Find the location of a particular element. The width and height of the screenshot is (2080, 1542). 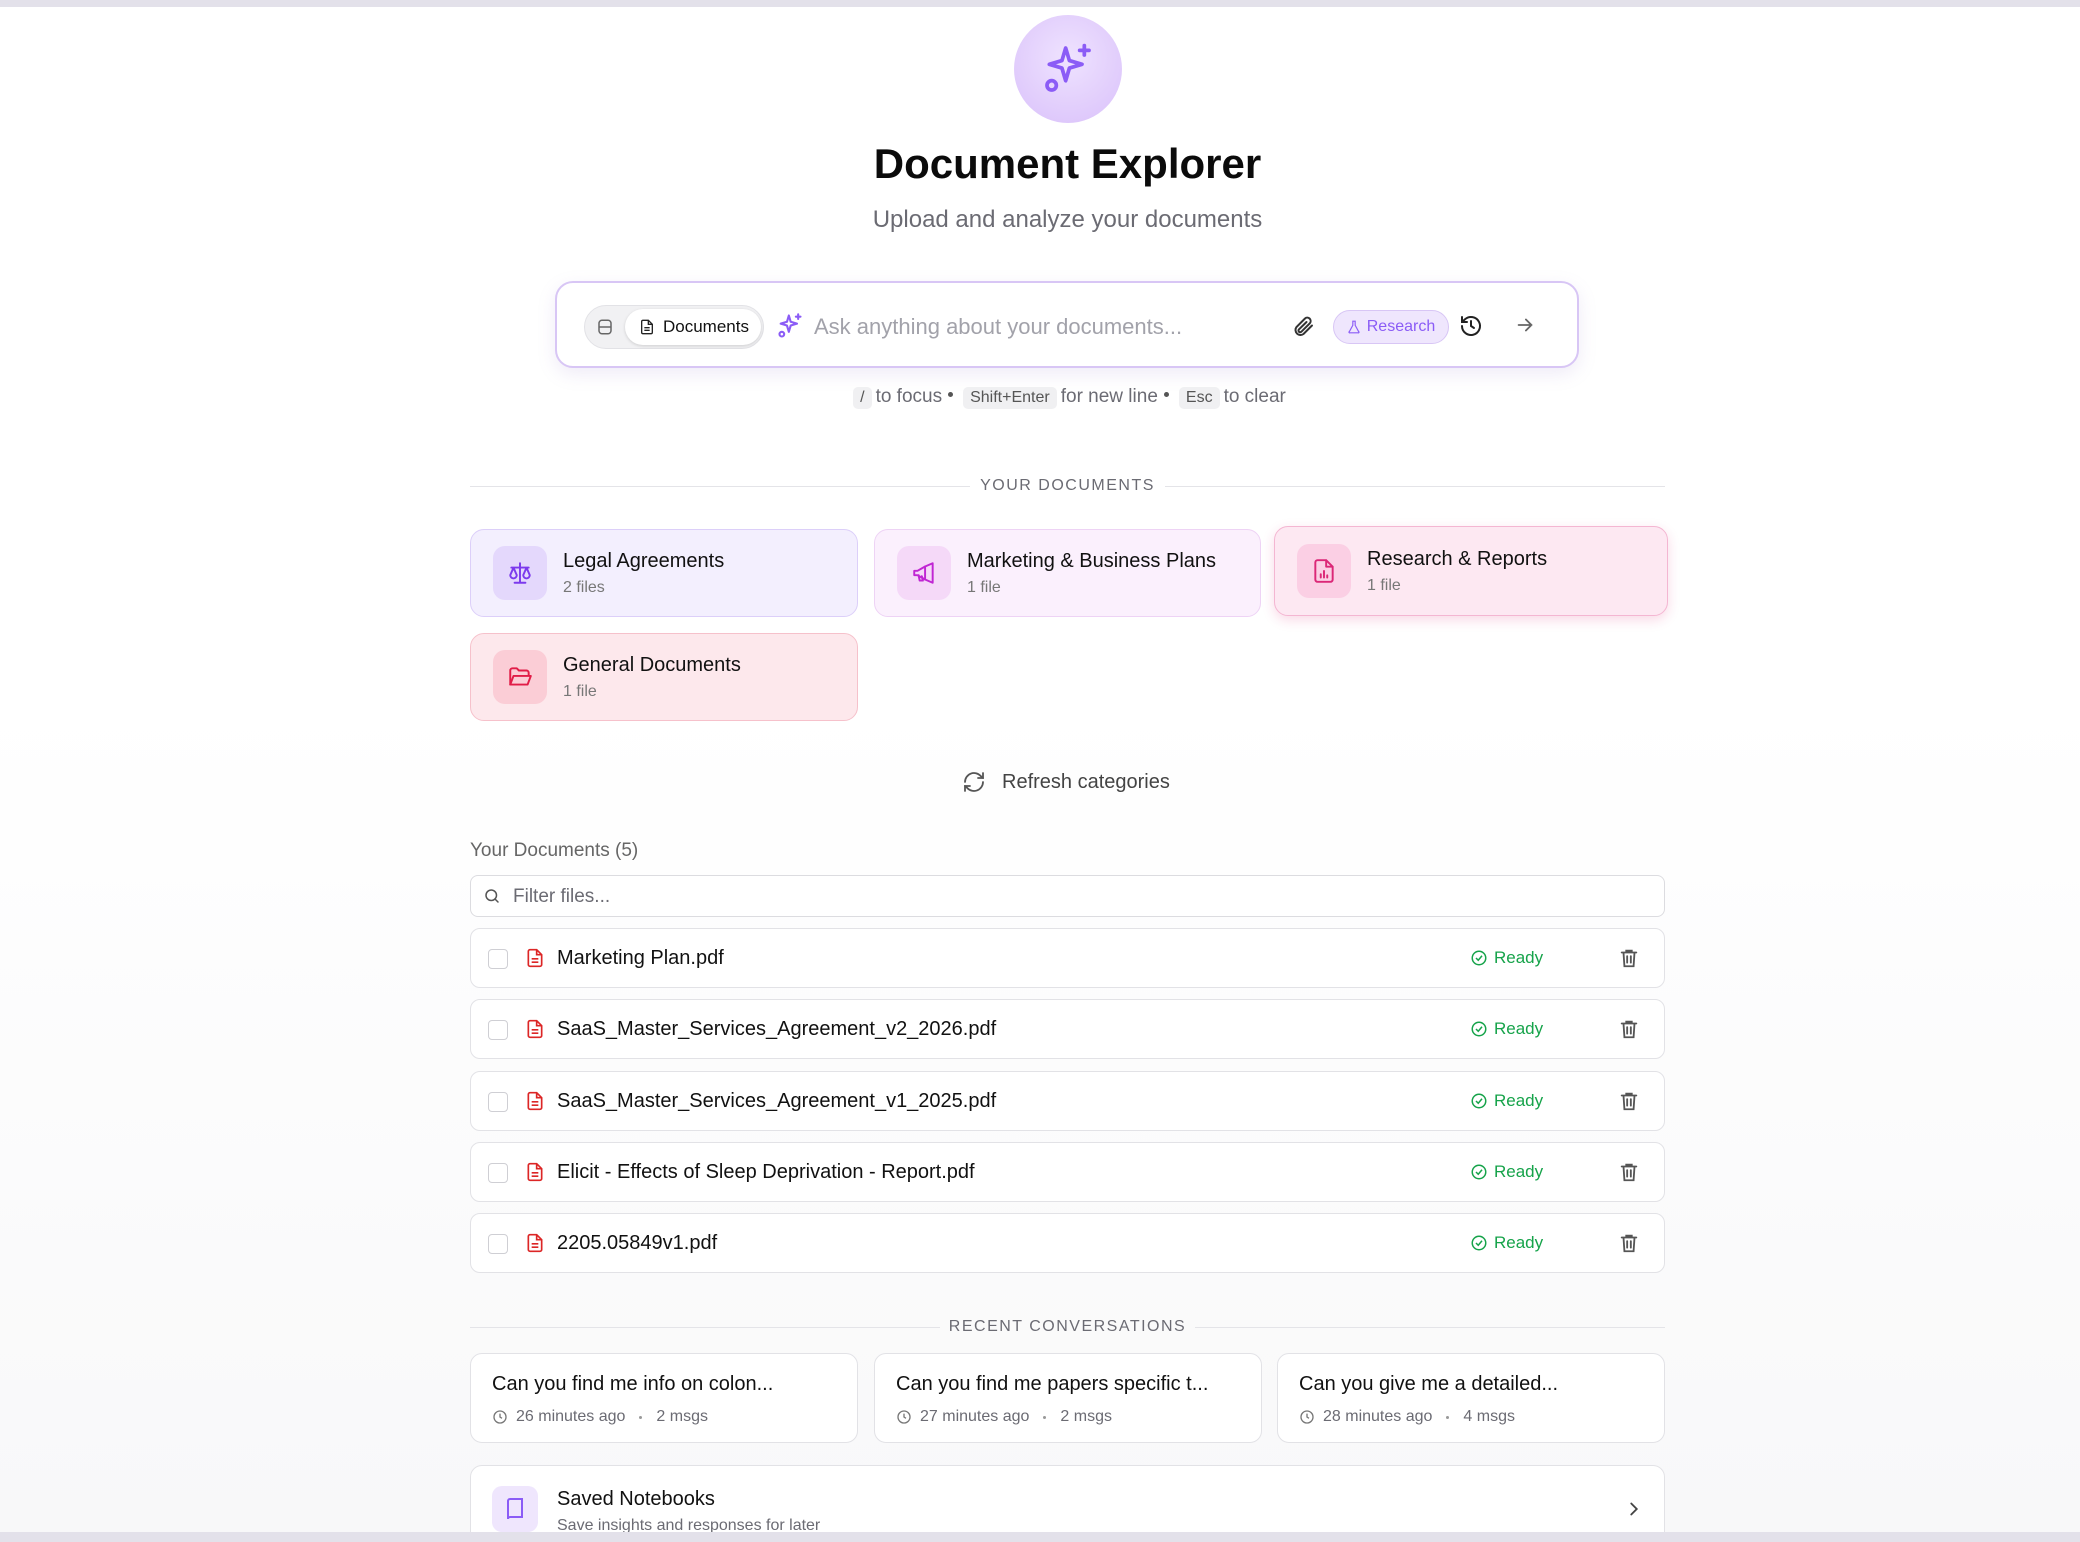

filter-box is located at coordinates (1067, 896).